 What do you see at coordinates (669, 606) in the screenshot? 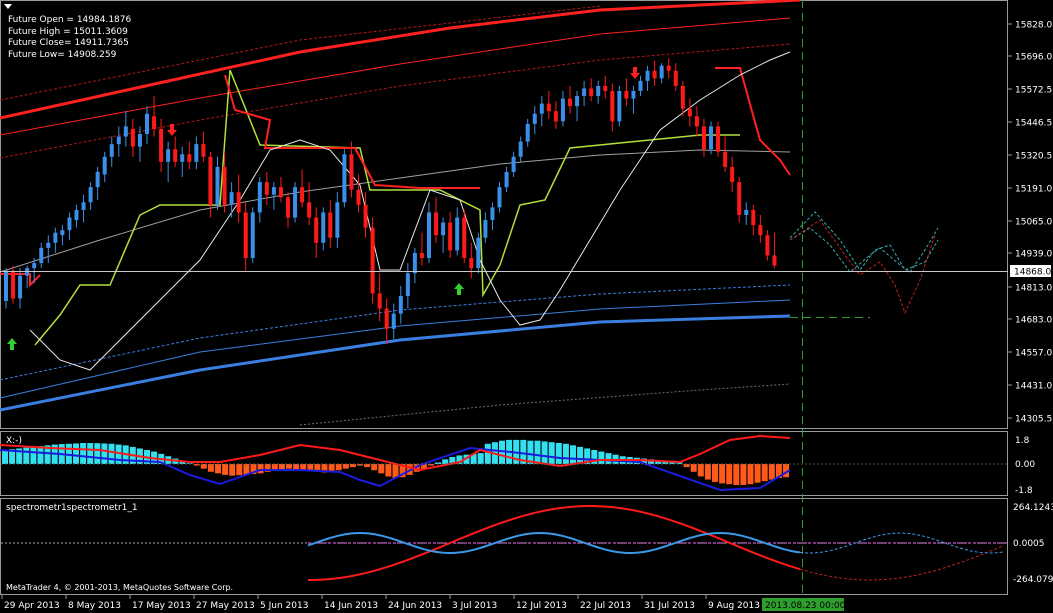
I see `time-tick-label: 31 Jul 2013` at bounding box center [669, 606].